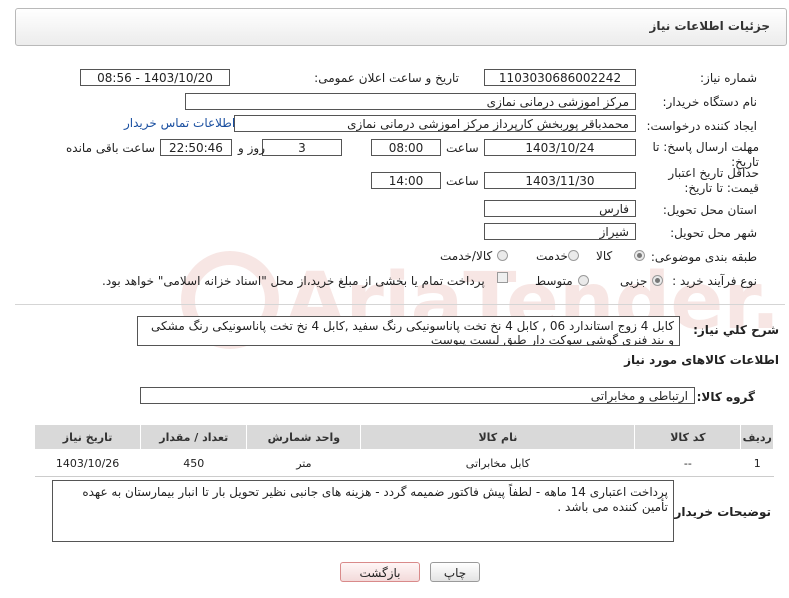 The height and width of the screenshot is (598, 789). What do you see at coordinates (687, 463) in the screenshot?
I see `cell-code: --` at bounding box center [687, 463].